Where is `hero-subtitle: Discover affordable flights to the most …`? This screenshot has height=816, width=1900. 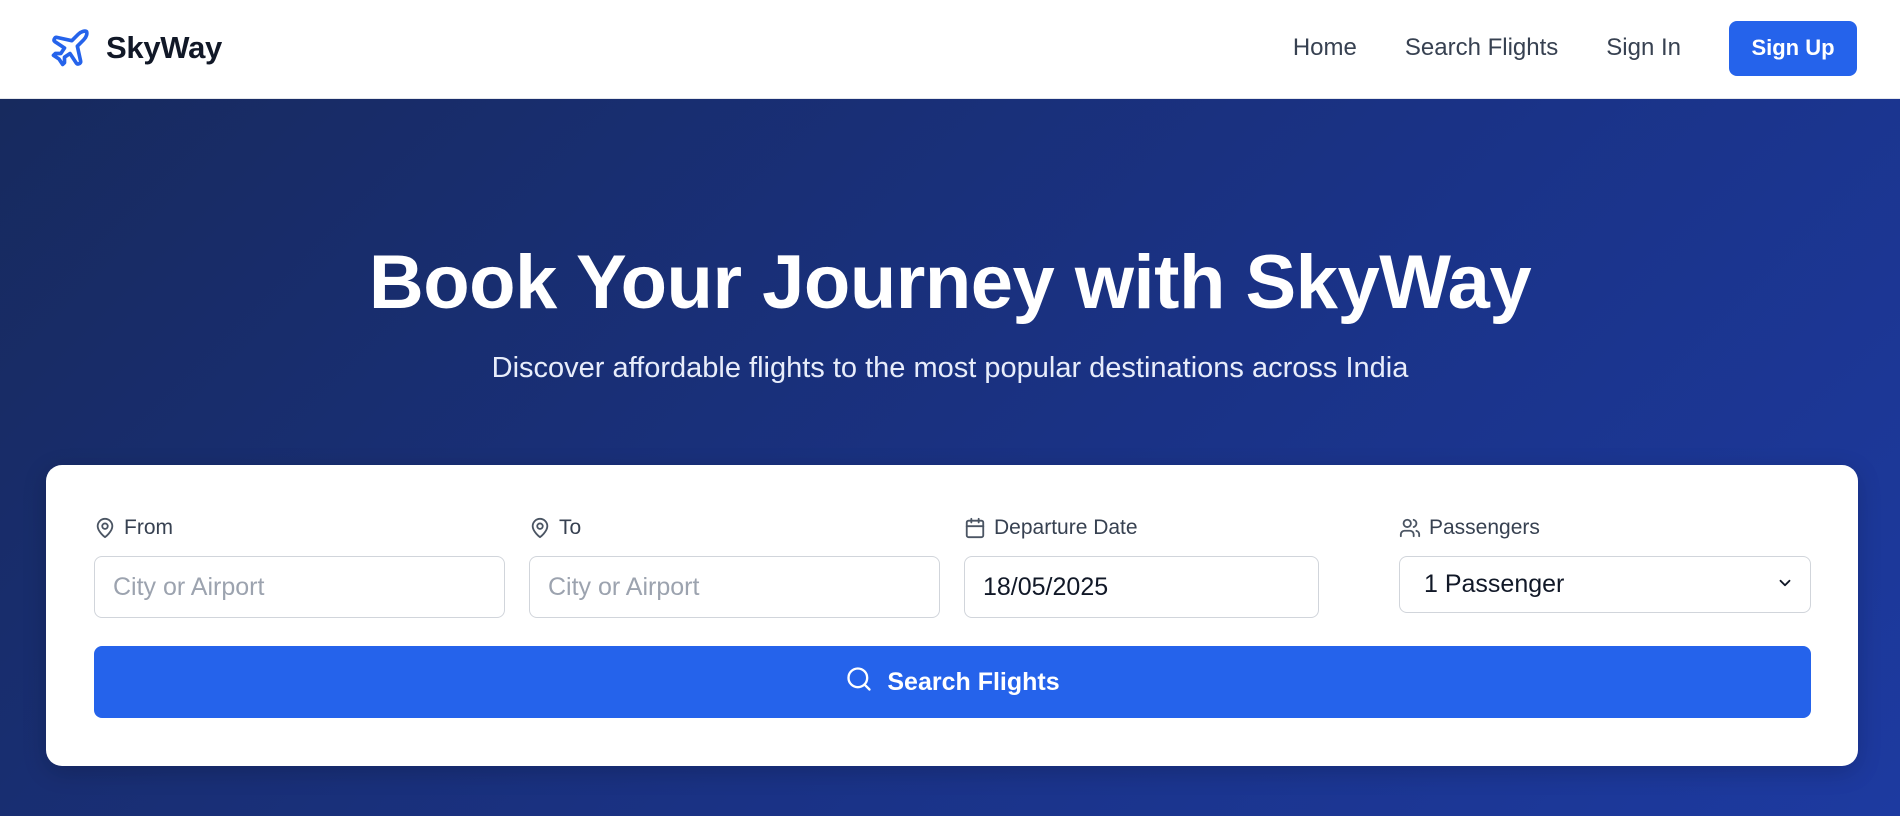
hero-subtitle: Discover affordable flights to the most … is located at coordinates (950, 368).